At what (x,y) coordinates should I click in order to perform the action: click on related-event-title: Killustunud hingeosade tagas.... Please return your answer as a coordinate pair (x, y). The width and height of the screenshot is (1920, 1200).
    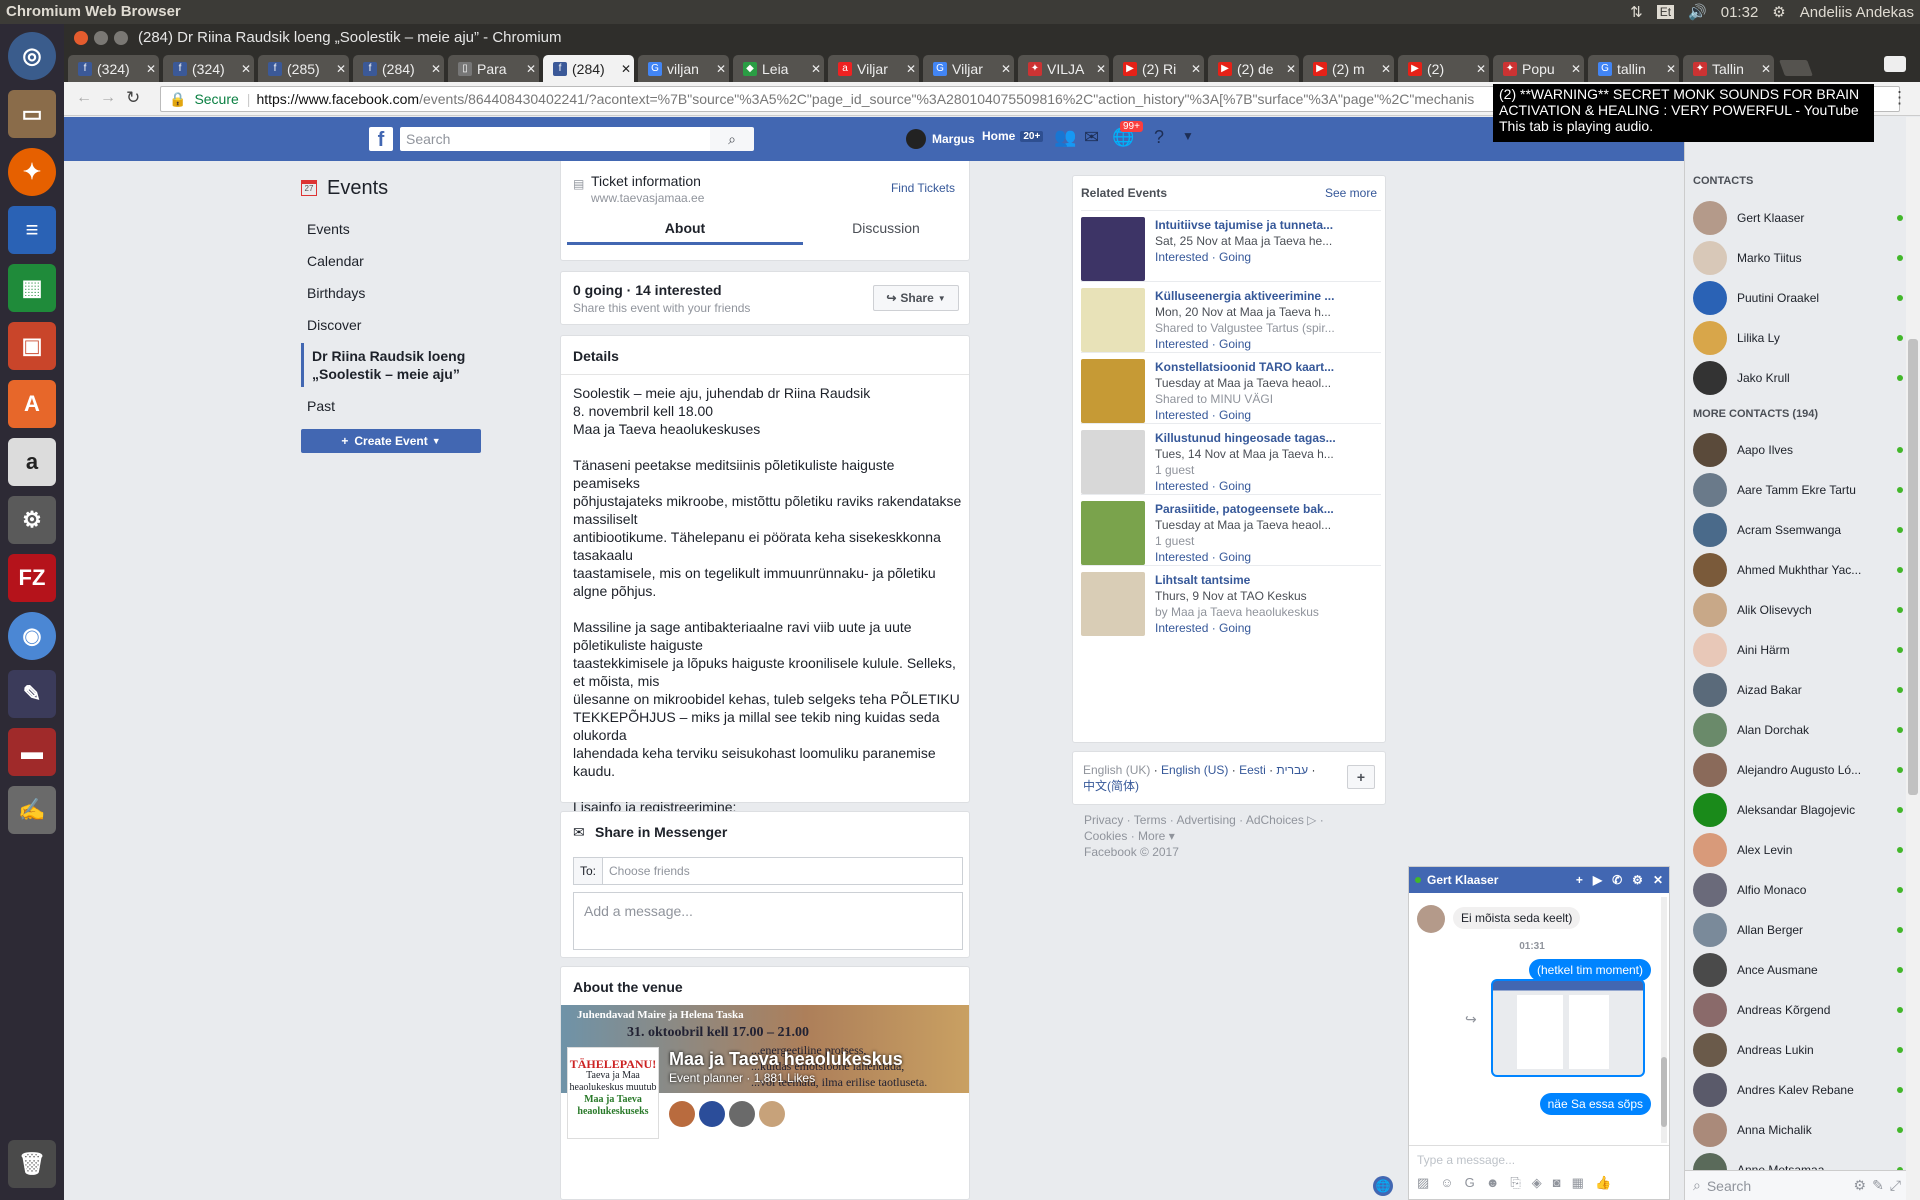
    Looking at the image, I should click on (1250, 438).